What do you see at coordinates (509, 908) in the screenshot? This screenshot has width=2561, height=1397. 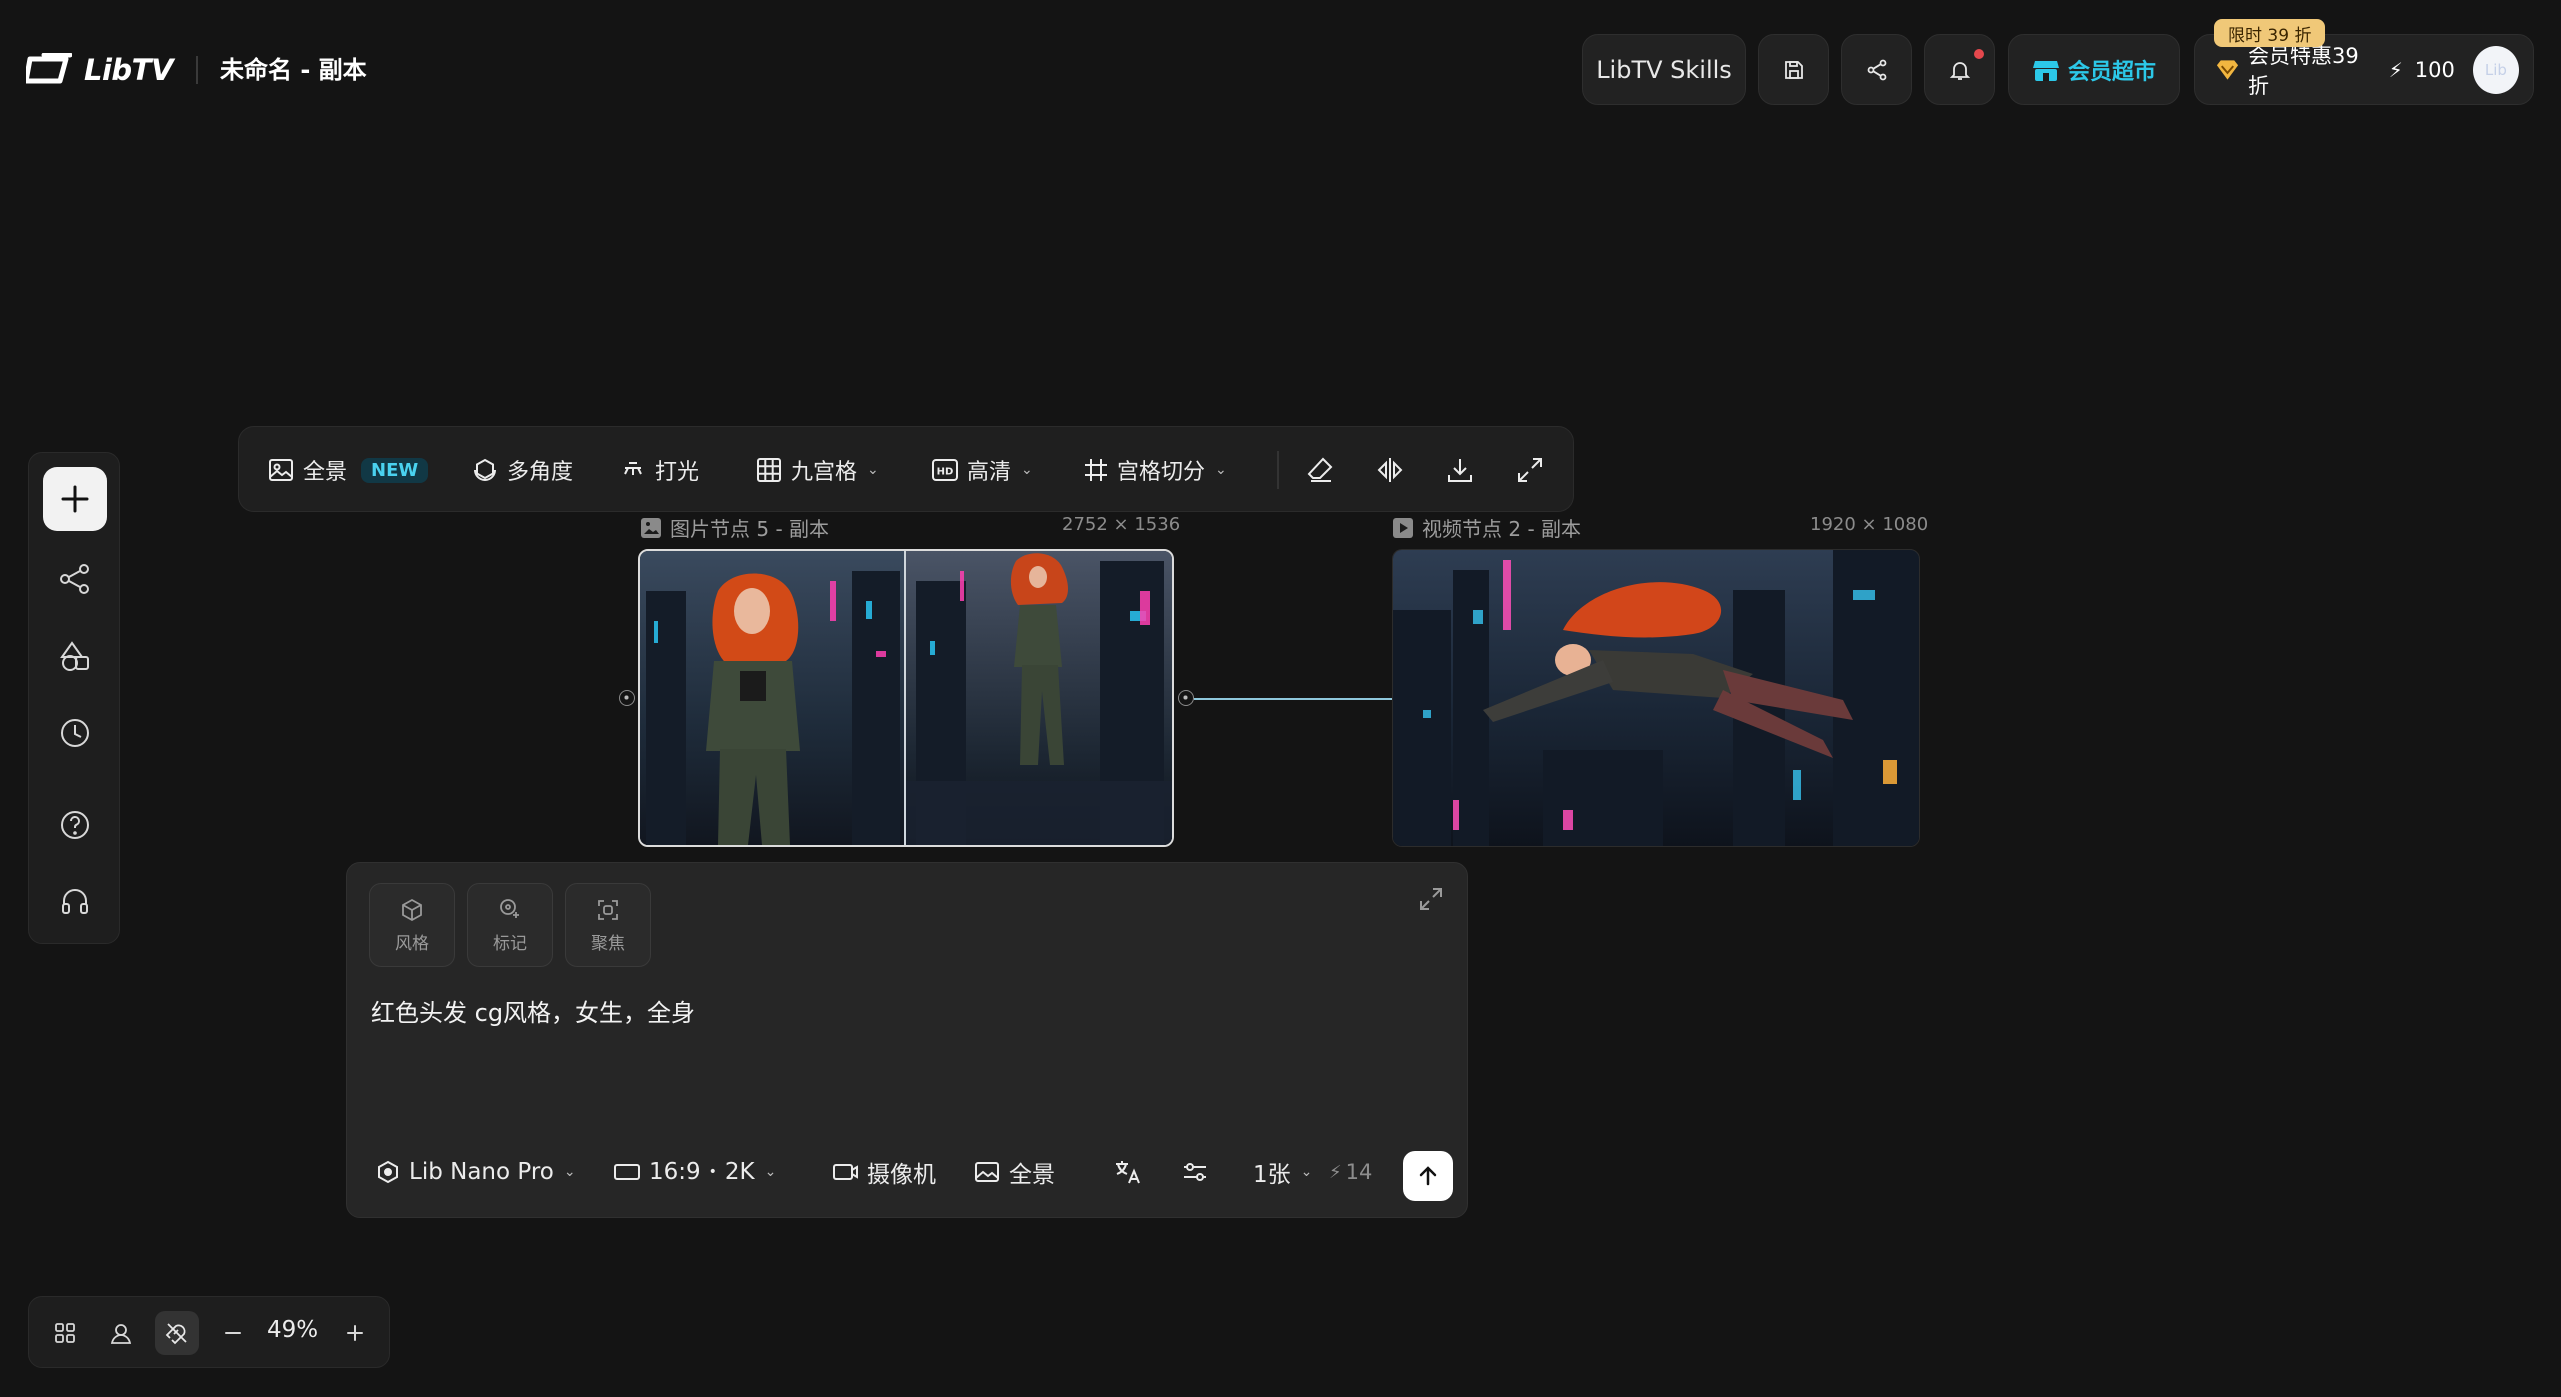 I see `location-pin-icon` at bounding box center [509, 908].